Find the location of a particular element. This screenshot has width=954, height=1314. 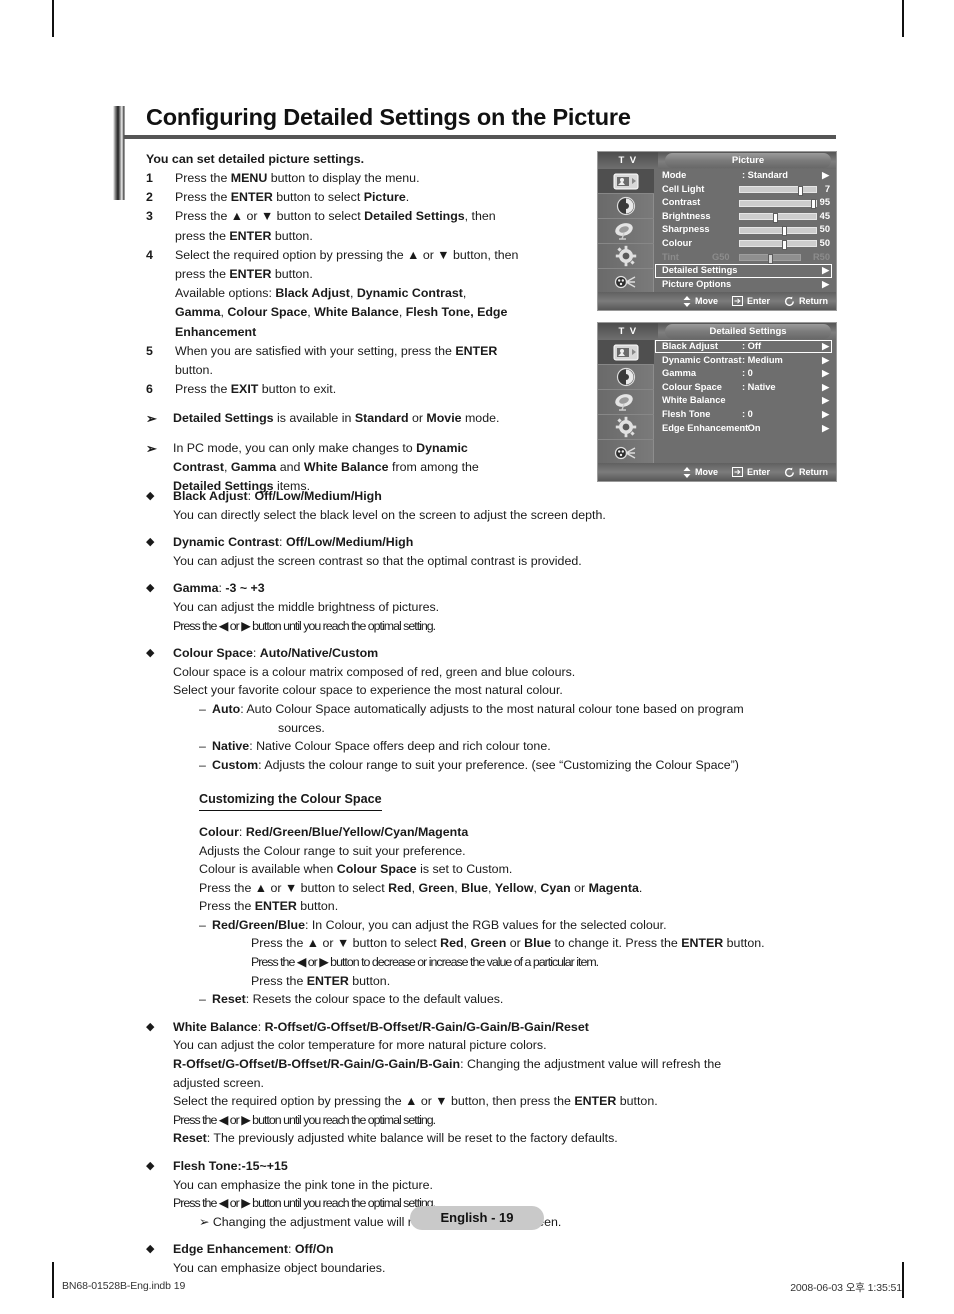

colour-label: Colour is located at coordinates (219, 831).